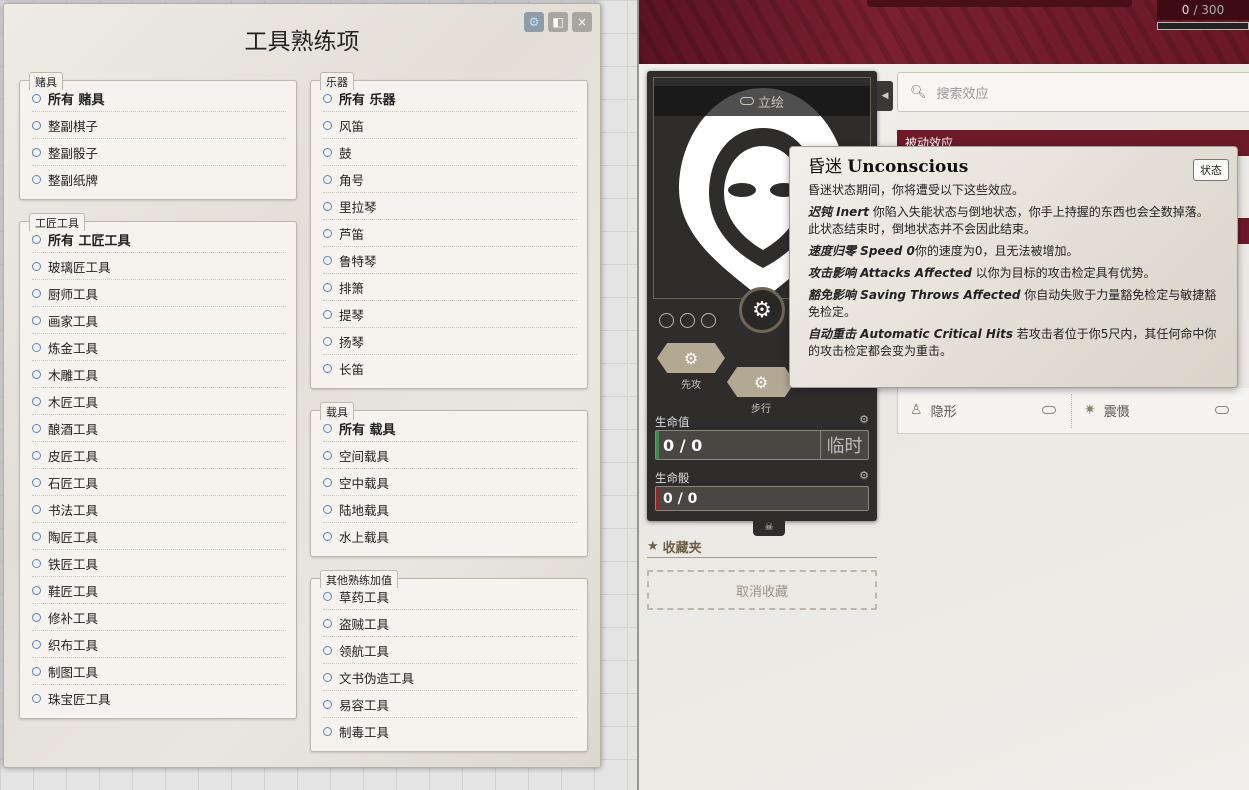  I want to click on favorites-header: ★ 收藏夹, so click(762, 547).